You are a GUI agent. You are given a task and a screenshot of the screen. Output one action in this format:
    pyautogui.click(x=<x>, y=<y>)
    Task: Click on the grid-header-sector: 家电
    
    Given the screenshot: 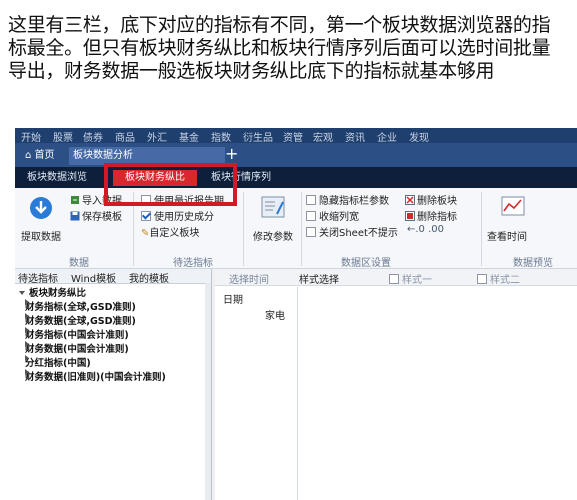 What is the action you would take?
    pyautogui.click(x=275, y=316)
    